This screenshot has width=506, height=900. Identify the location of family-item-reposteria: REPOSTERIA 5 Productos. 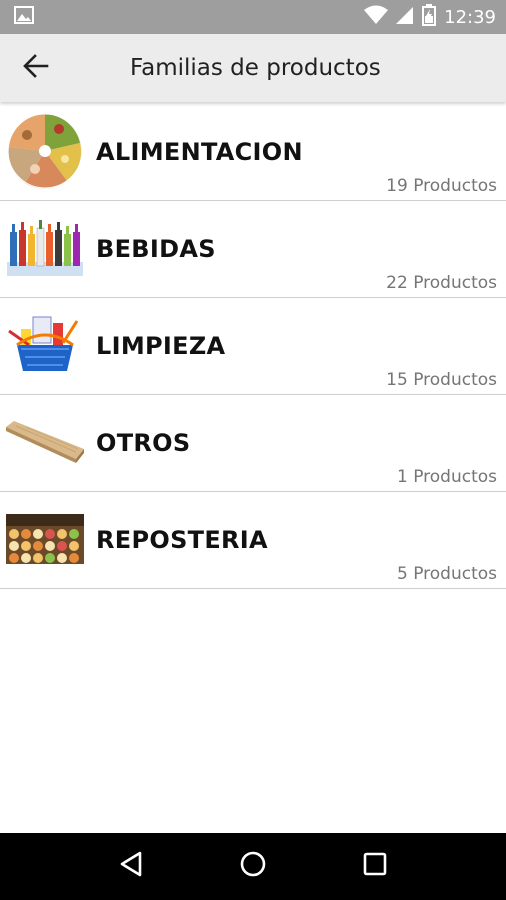
(253, 540).